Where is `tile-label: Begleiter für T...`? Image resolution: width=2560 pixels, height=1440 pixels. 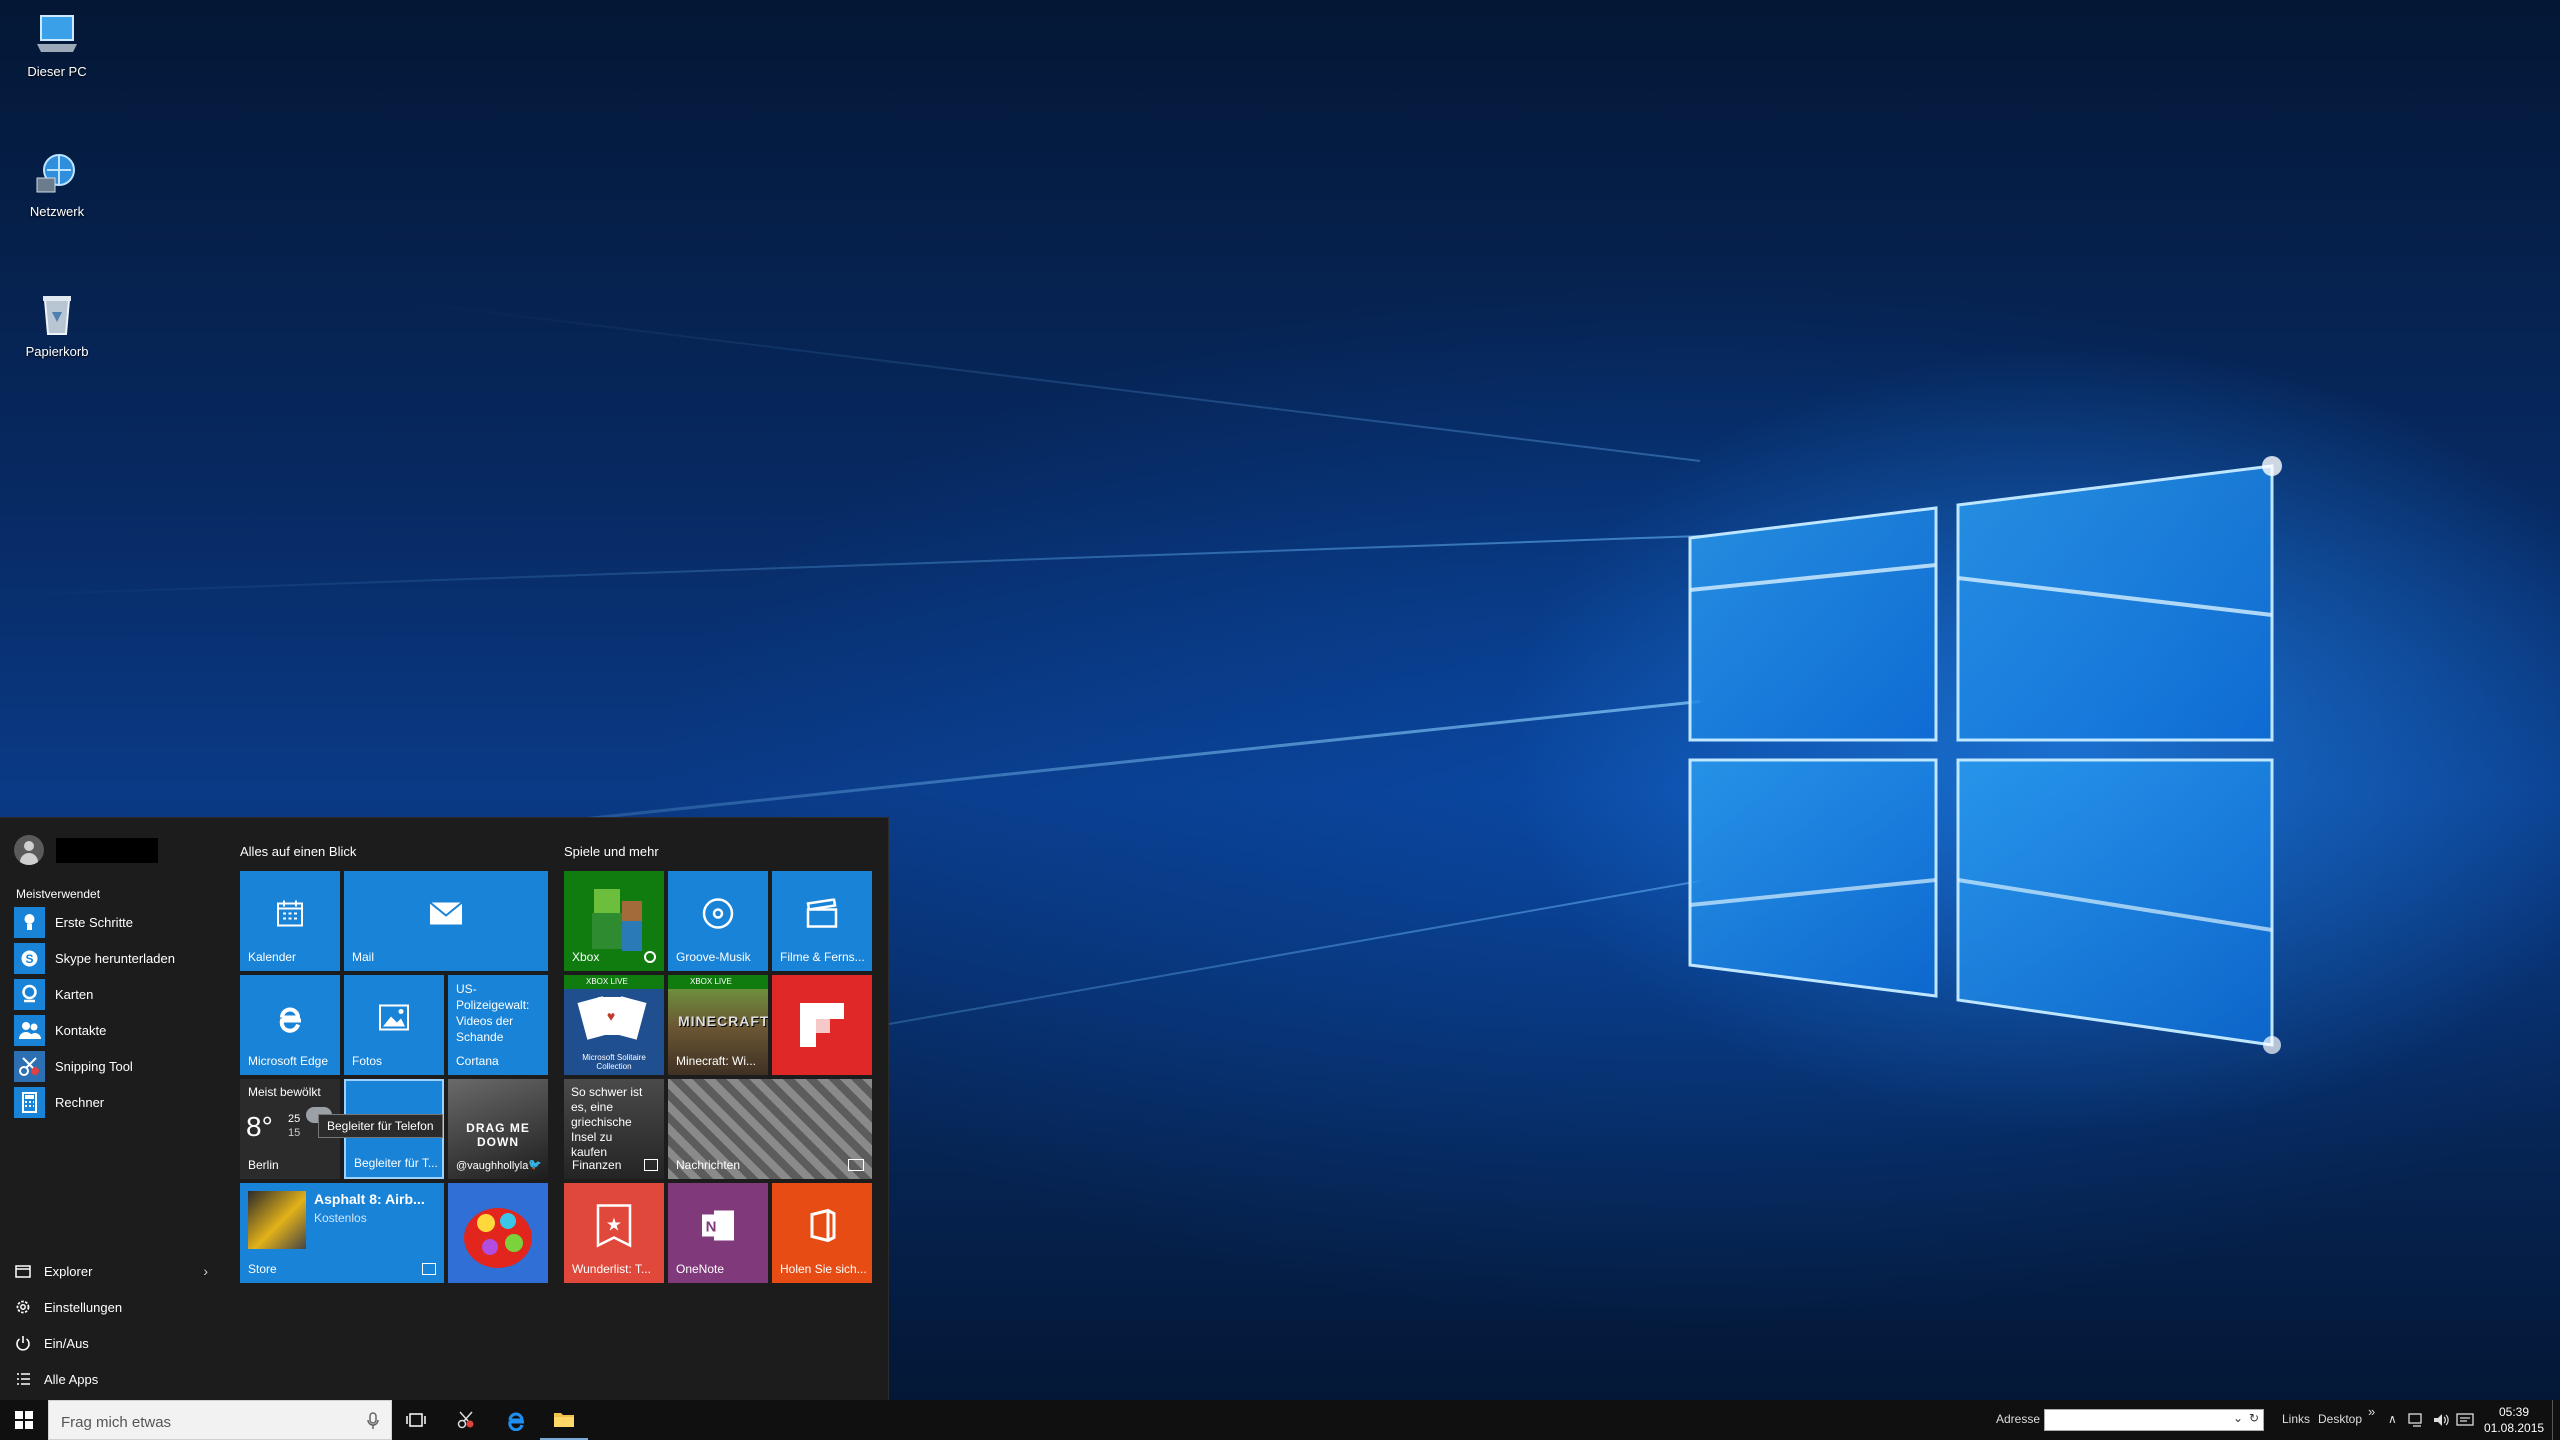
tile-label: Begleiter für T... is located at coordinates (396, 1163).